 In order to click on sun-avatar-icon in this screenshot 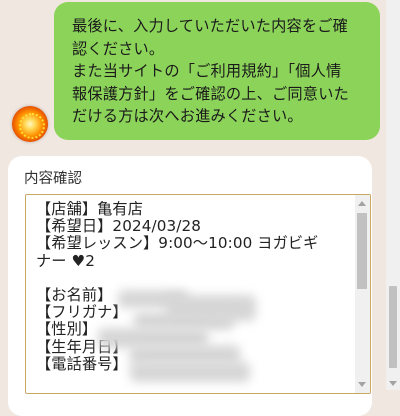, I will do `click(30, 124)`.